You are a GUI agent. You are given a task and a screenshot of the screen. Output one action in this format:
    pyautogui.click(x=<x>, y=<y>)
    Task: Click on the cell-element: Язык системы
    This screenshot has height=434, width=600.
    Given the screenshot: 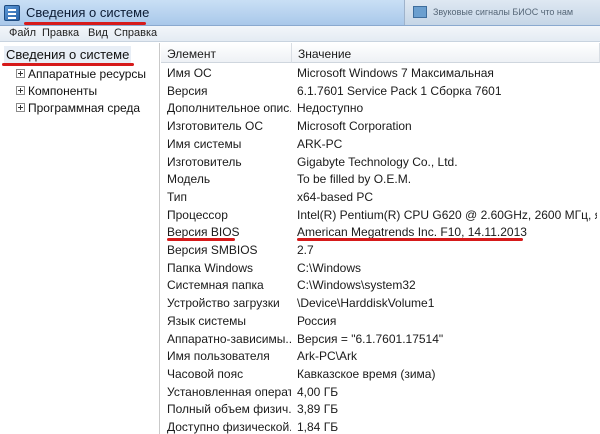 What is the action you would take?
    pyautogui.click(x=206, y=320)
    